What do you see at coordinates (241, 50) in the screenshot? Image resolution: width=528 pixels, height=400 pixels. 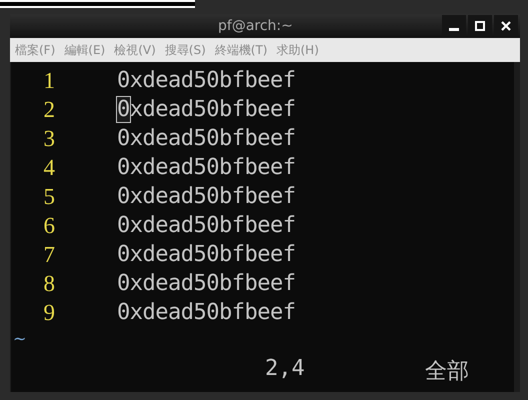 I see `menu-item: 終端機(T)` at bounding box center [241, 50].